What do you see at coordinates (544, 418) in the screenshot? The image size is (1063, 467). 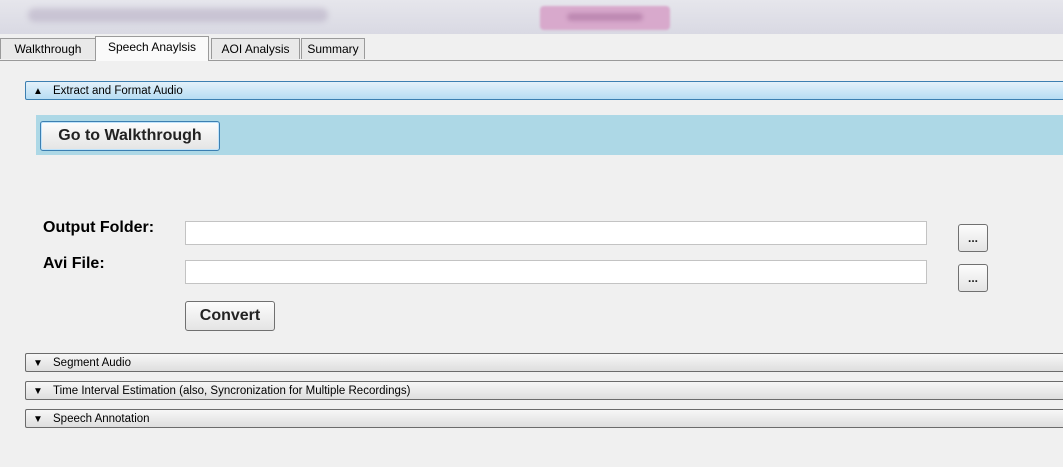 I see `expander-speech-annotation: ▼ Speech Annotation` at bounding box center [544, 418].